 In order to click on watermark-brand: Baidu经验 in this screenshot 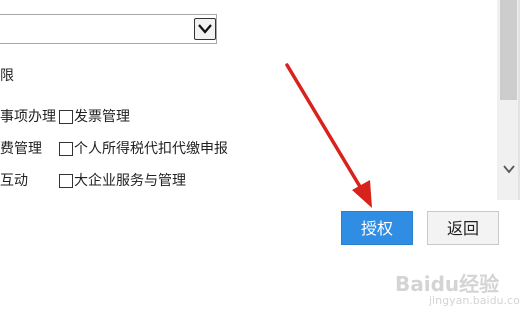, I will do `click(447, 284)`.